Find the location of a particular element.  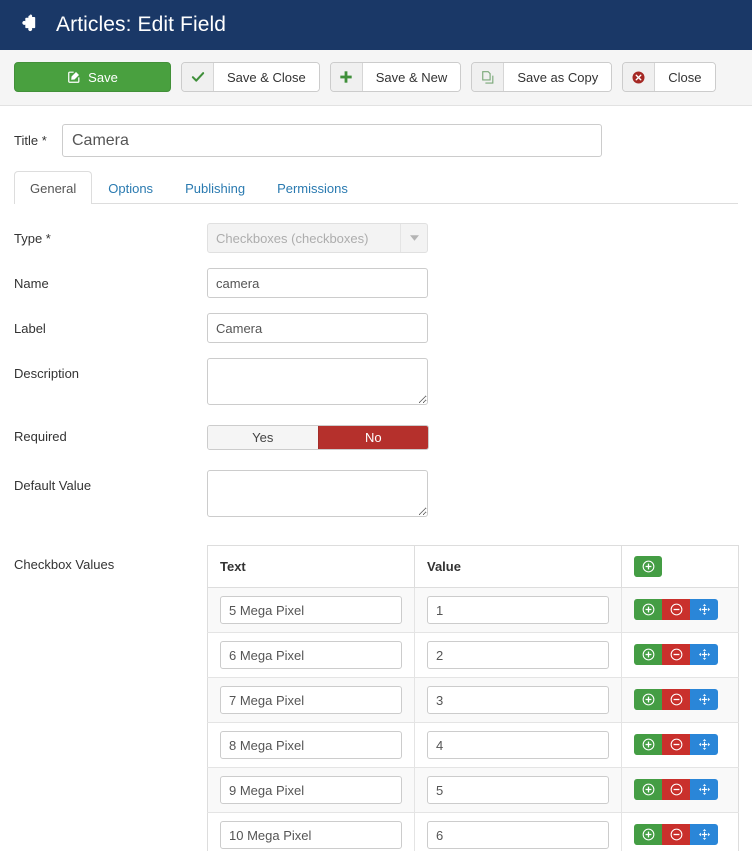

required-toggle: Yes No is located at coordinates (318, 437).